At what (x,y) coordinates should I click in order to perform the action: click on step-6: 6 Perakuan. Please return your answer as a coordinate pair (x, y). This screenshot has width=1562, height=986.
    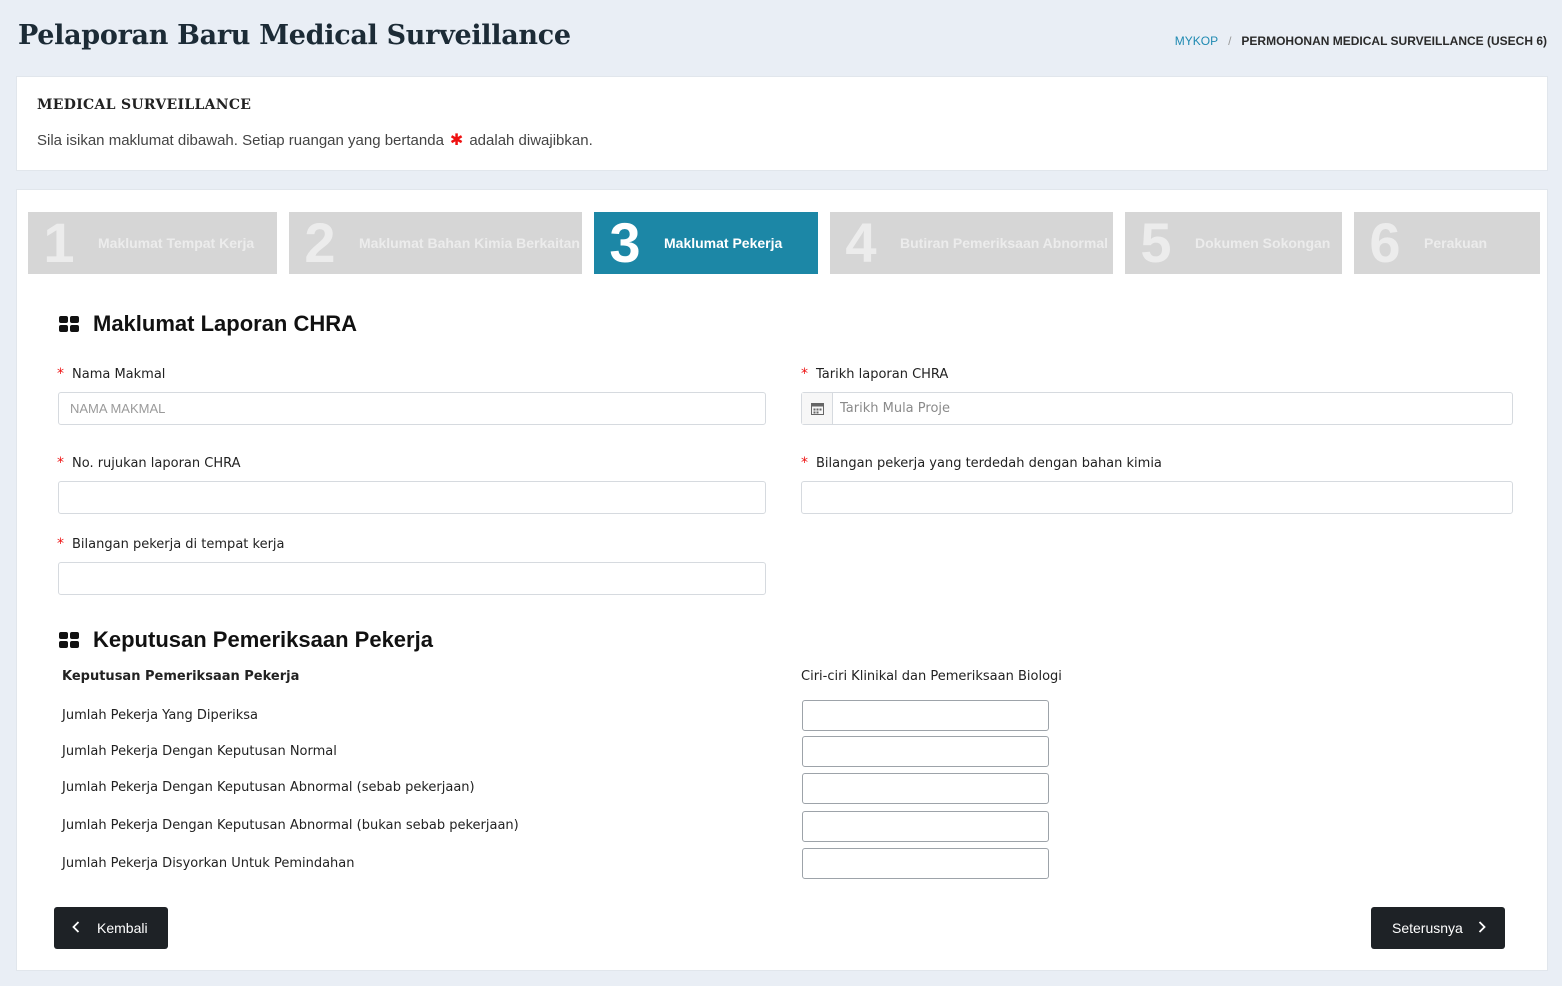
    Looking at the image, I should click on (1447, 243).